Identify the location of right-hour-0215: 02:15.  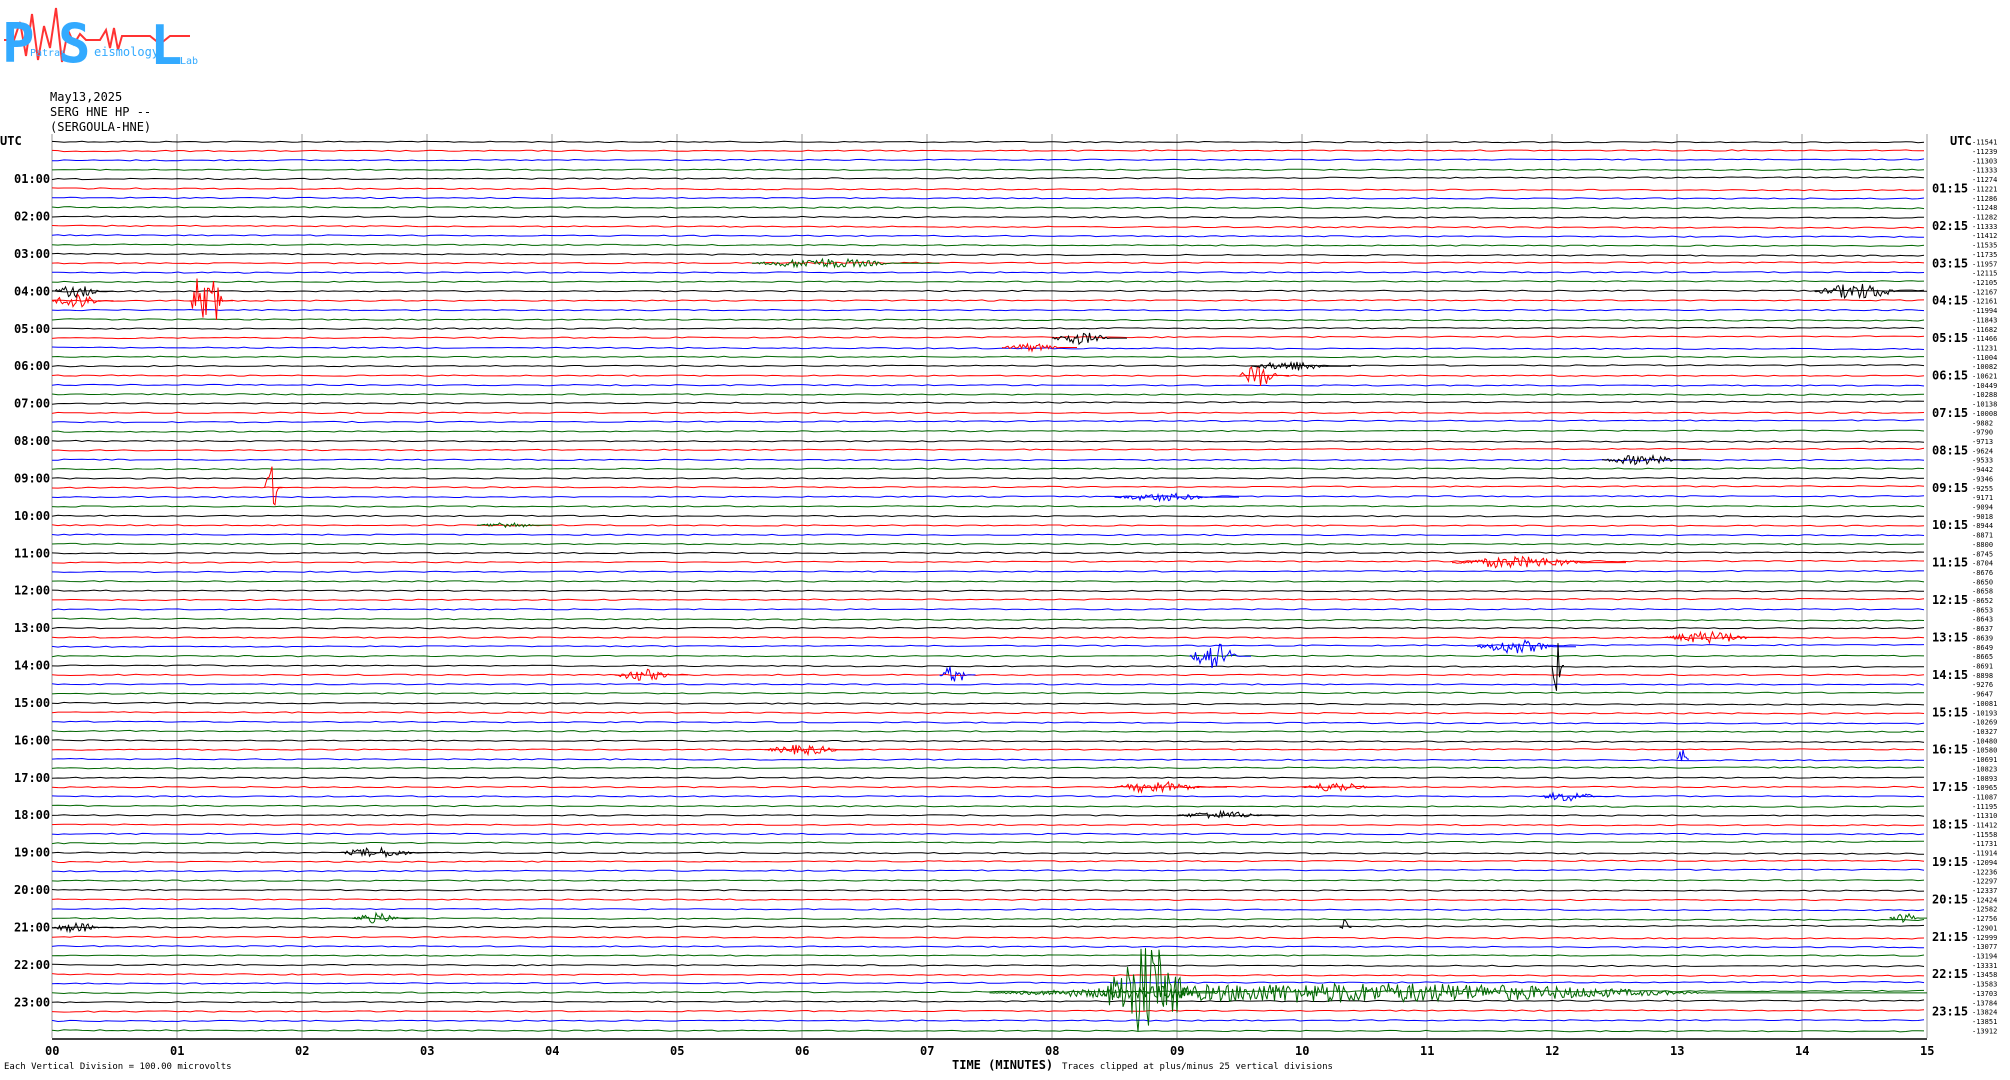
(1950, 226).